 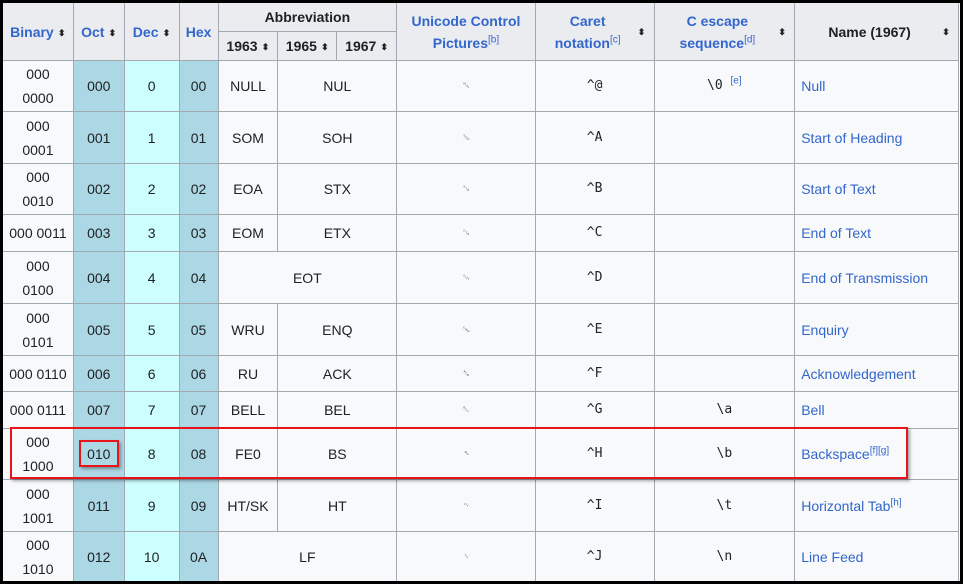 What do you see at coordinates (151, 233) in the screenshot?
I see `cell-dec: 3` at bounding box center [151, 233].